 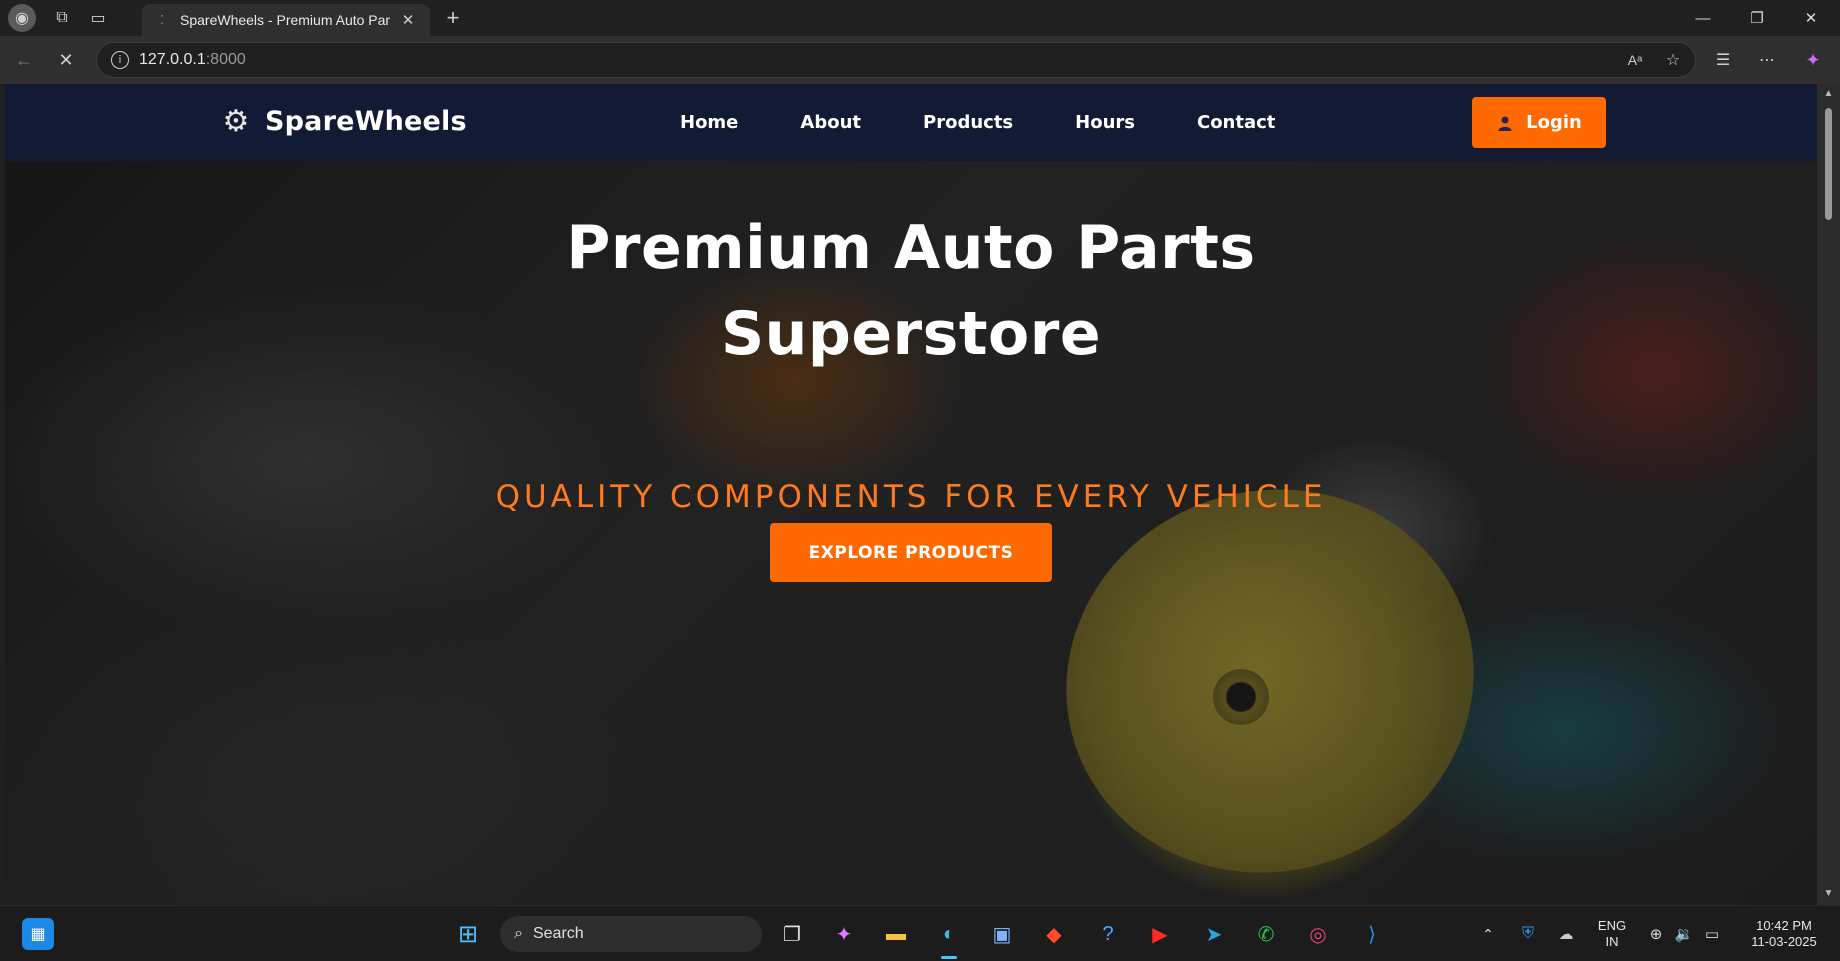 What do you see at coordinates (120, 60) in the screenshot?
I see `site-info-icon: i` at bounding box center [120, 60].